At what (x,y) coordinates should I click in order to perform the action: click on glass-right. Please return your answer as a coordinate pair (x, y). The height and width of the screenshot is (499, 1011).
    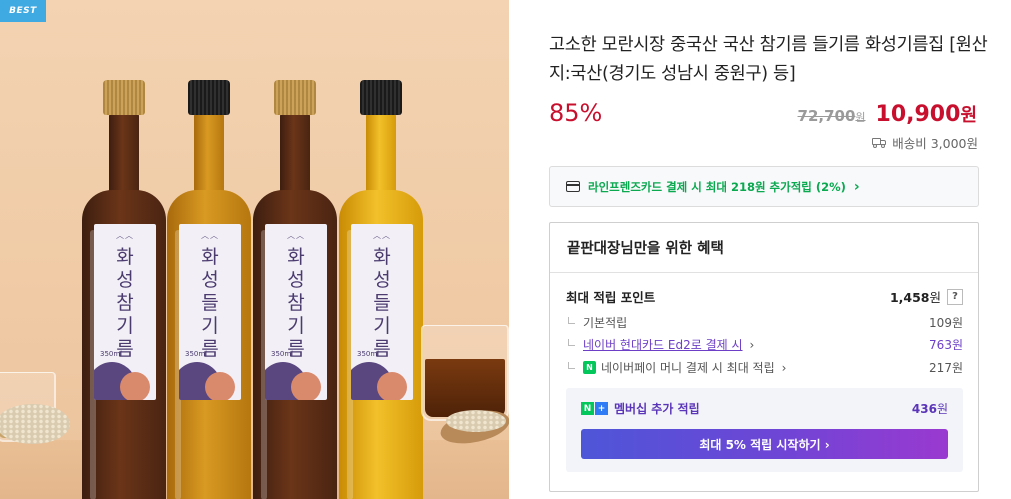
    Looking at the image, I should click on (465, 373).